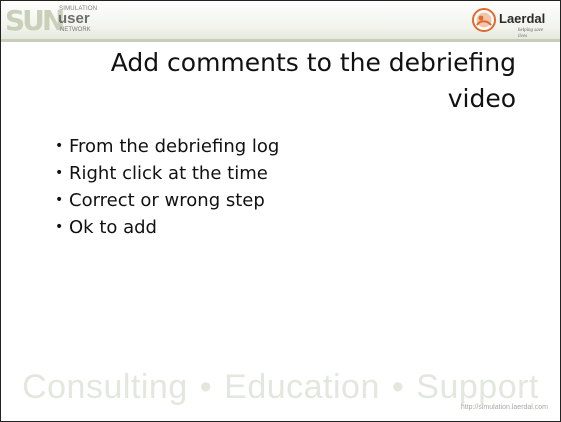 This screenshot has width=561, height=422. I want to click on header-divider, so click(280, 40).